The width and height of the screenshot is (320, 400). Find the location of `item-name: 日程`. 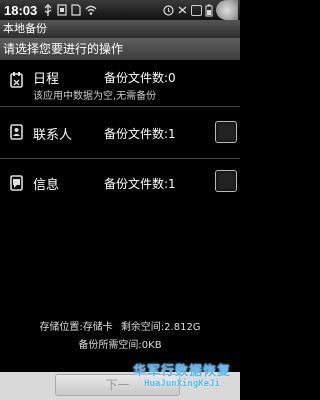

item-name: 日程 is located at coordinates (46, 79).